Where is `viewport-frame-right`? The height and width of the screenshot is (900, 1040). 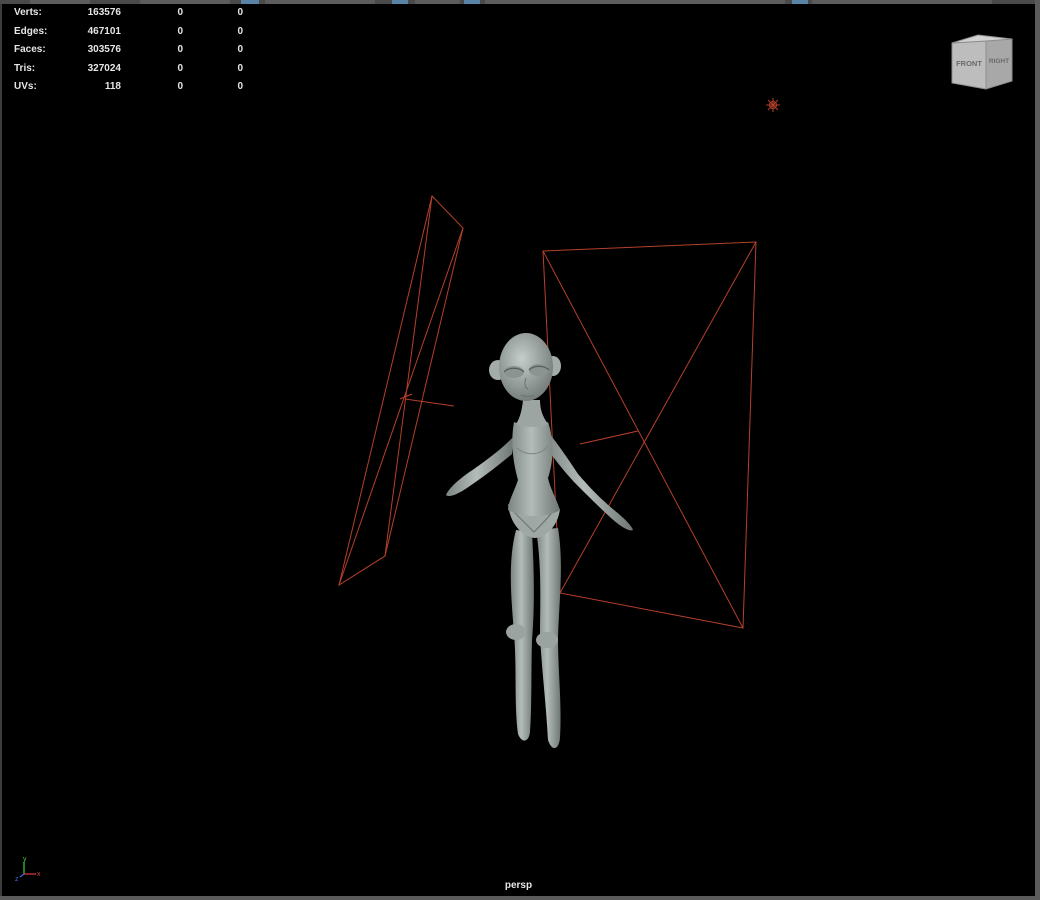
viewport-frame-right is located at coordinates (1037, 450).